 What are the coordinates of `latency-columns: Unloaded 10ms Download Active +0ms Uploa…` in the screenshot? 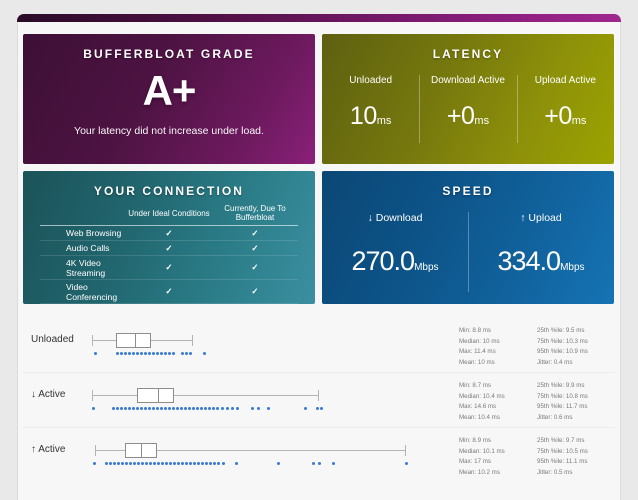 It's located at (468, 116).